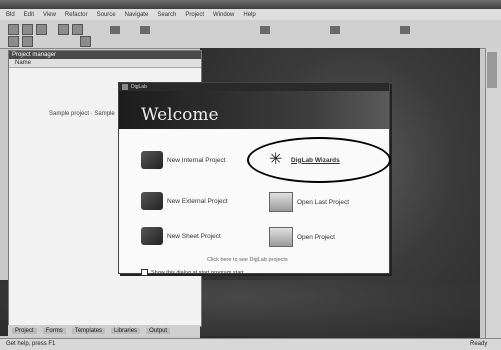  What do you see at coordinates (316, 237) in the screenshot?
I see `open-project-label: Open Project` at bounding box center [316, 237].